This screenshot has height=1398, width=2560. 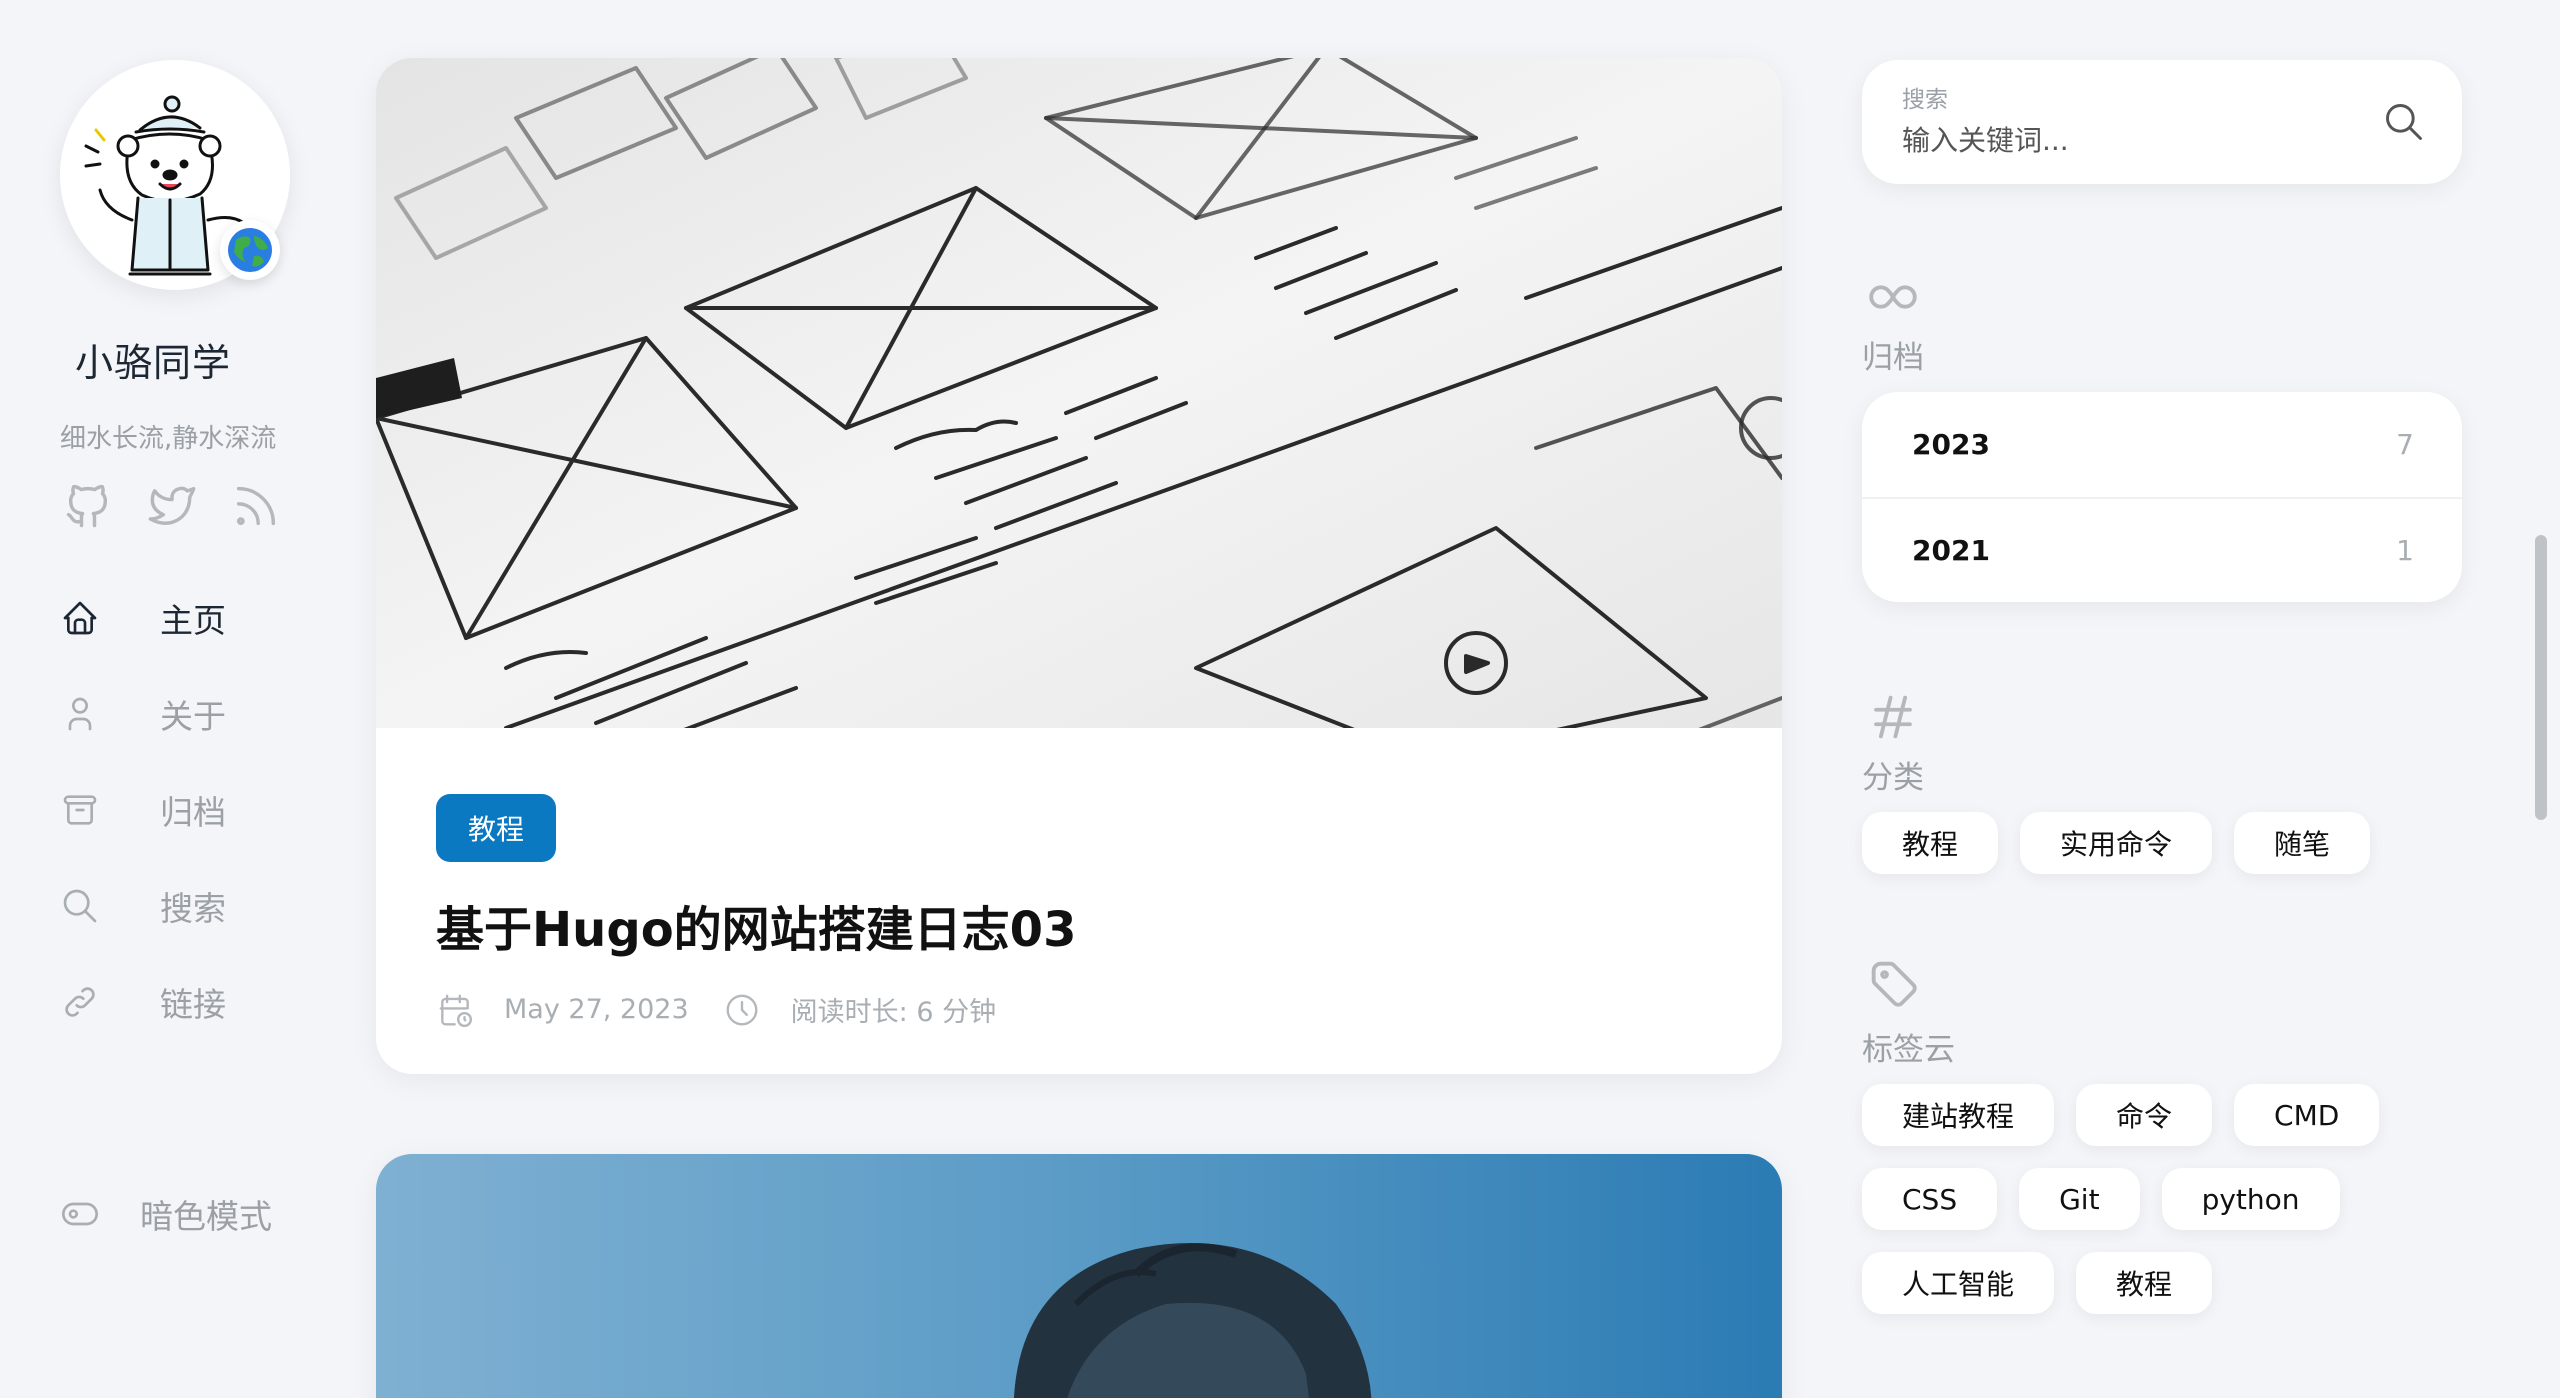 I want to click on post-reading-time: 阅读时长: 6 分钟, so click(x=893, y=1012).